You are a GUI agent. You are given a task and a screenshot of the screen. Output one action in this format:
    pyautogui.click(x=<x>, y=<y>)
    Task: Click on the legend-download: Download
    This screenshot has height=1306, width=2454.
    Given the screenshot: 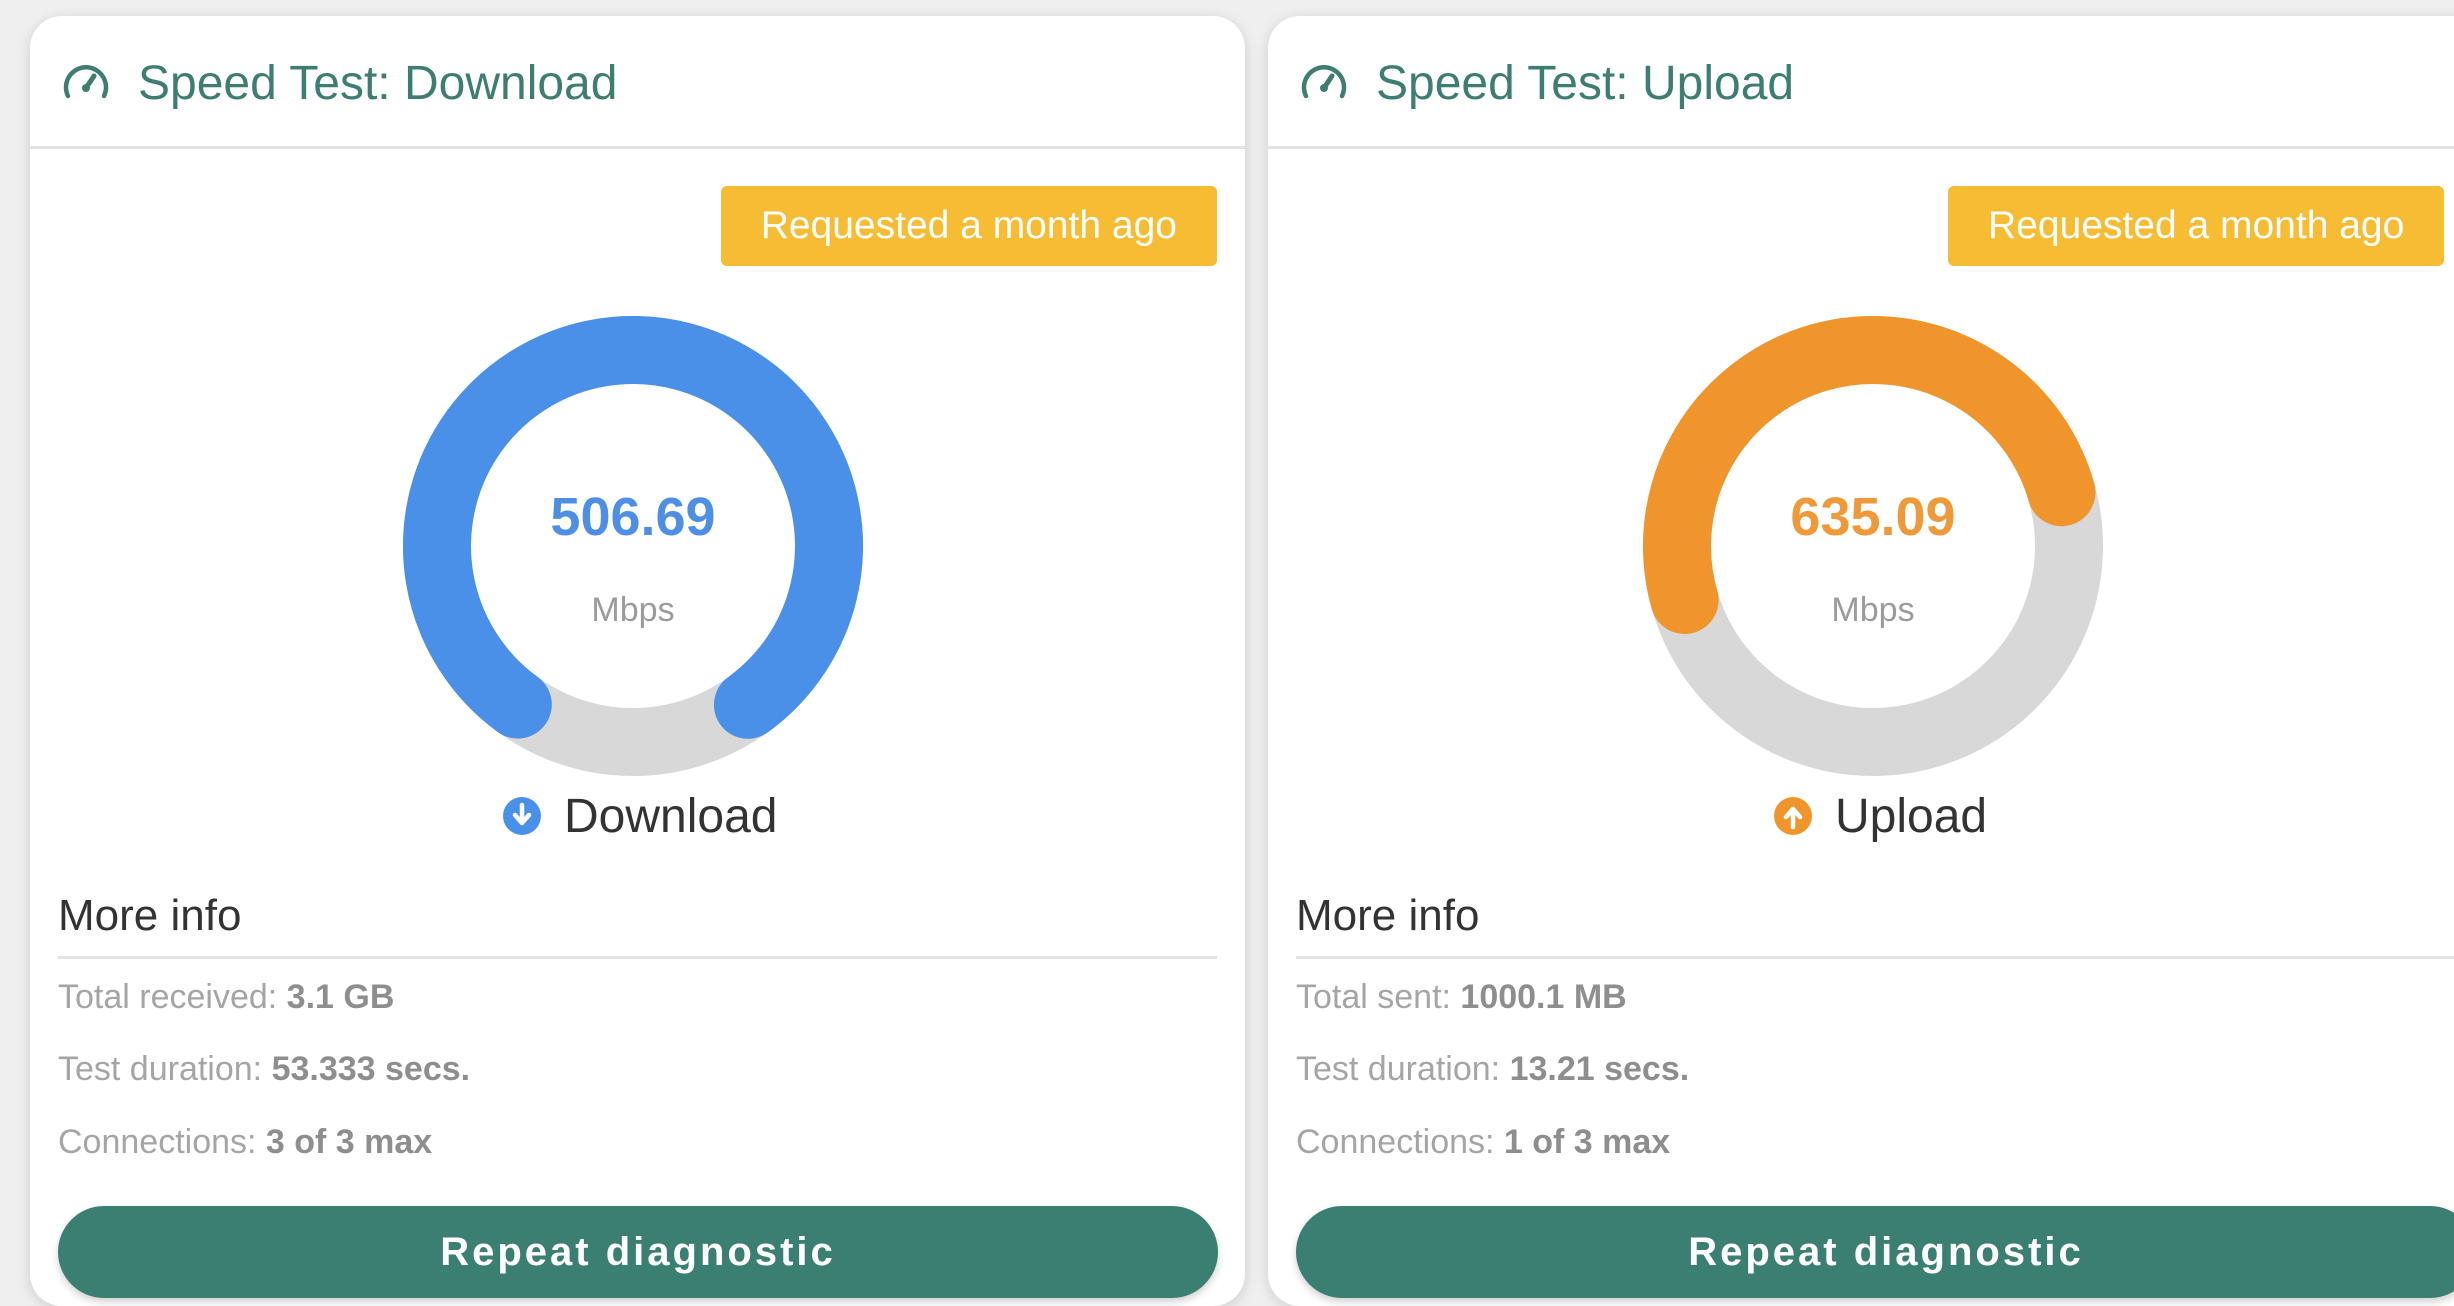 What is the action you would take?
    pyautogui.click(x=639, y=816)
    